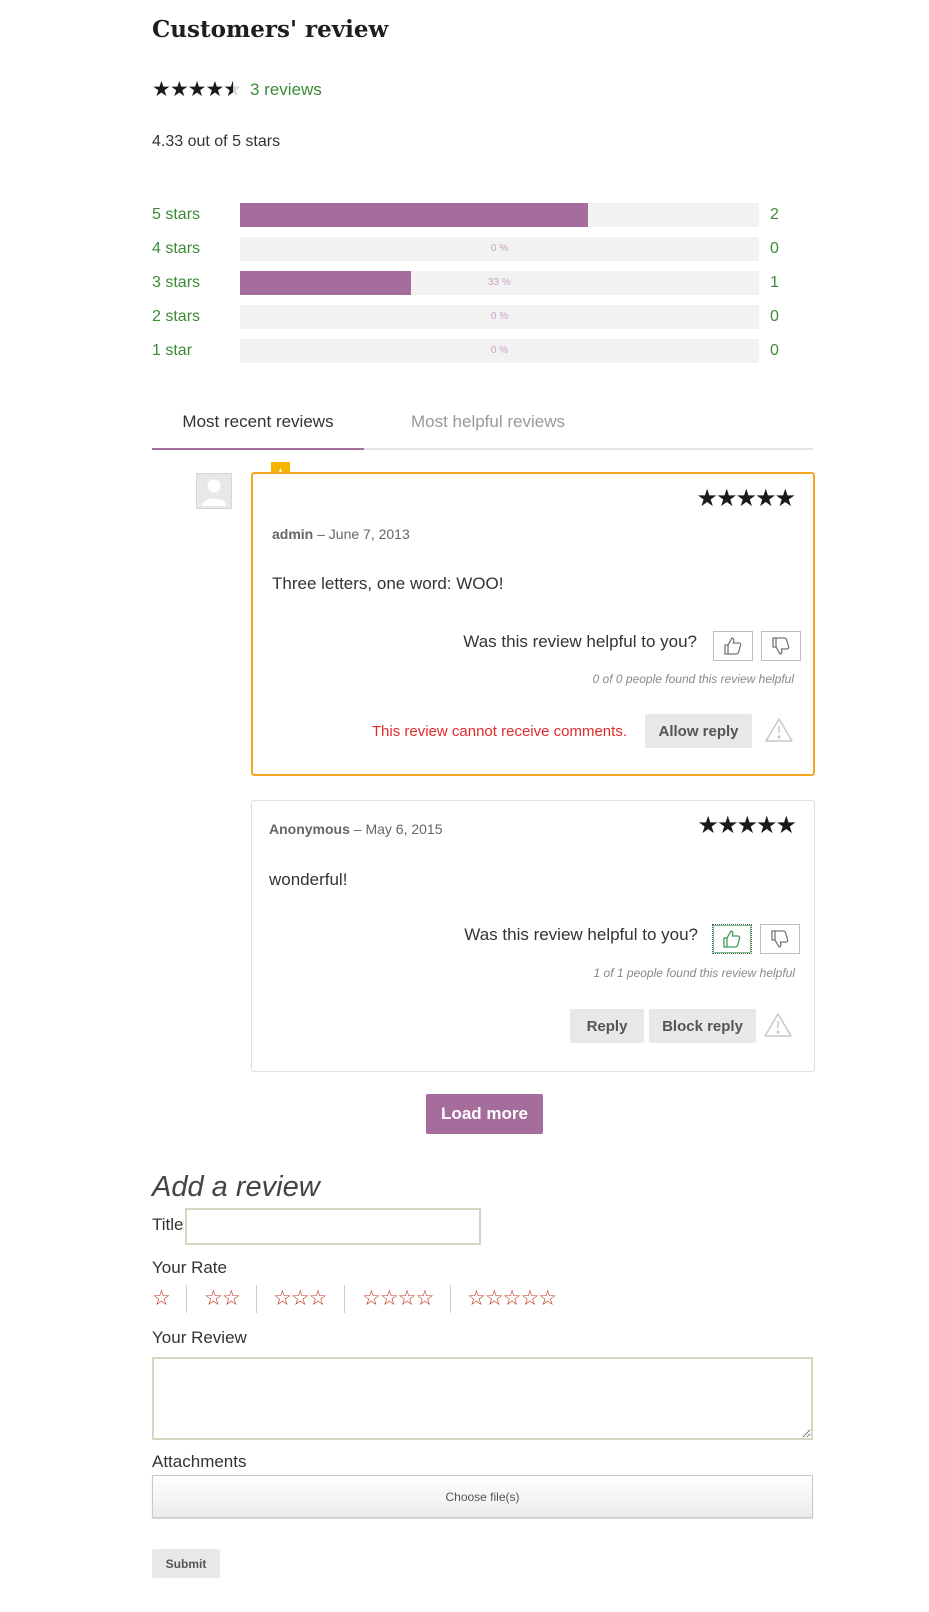  What do you see at coordinates (186, 1563) in the screenshot?
I see `submit-button: Submit` at bounding box center [186, 1563].